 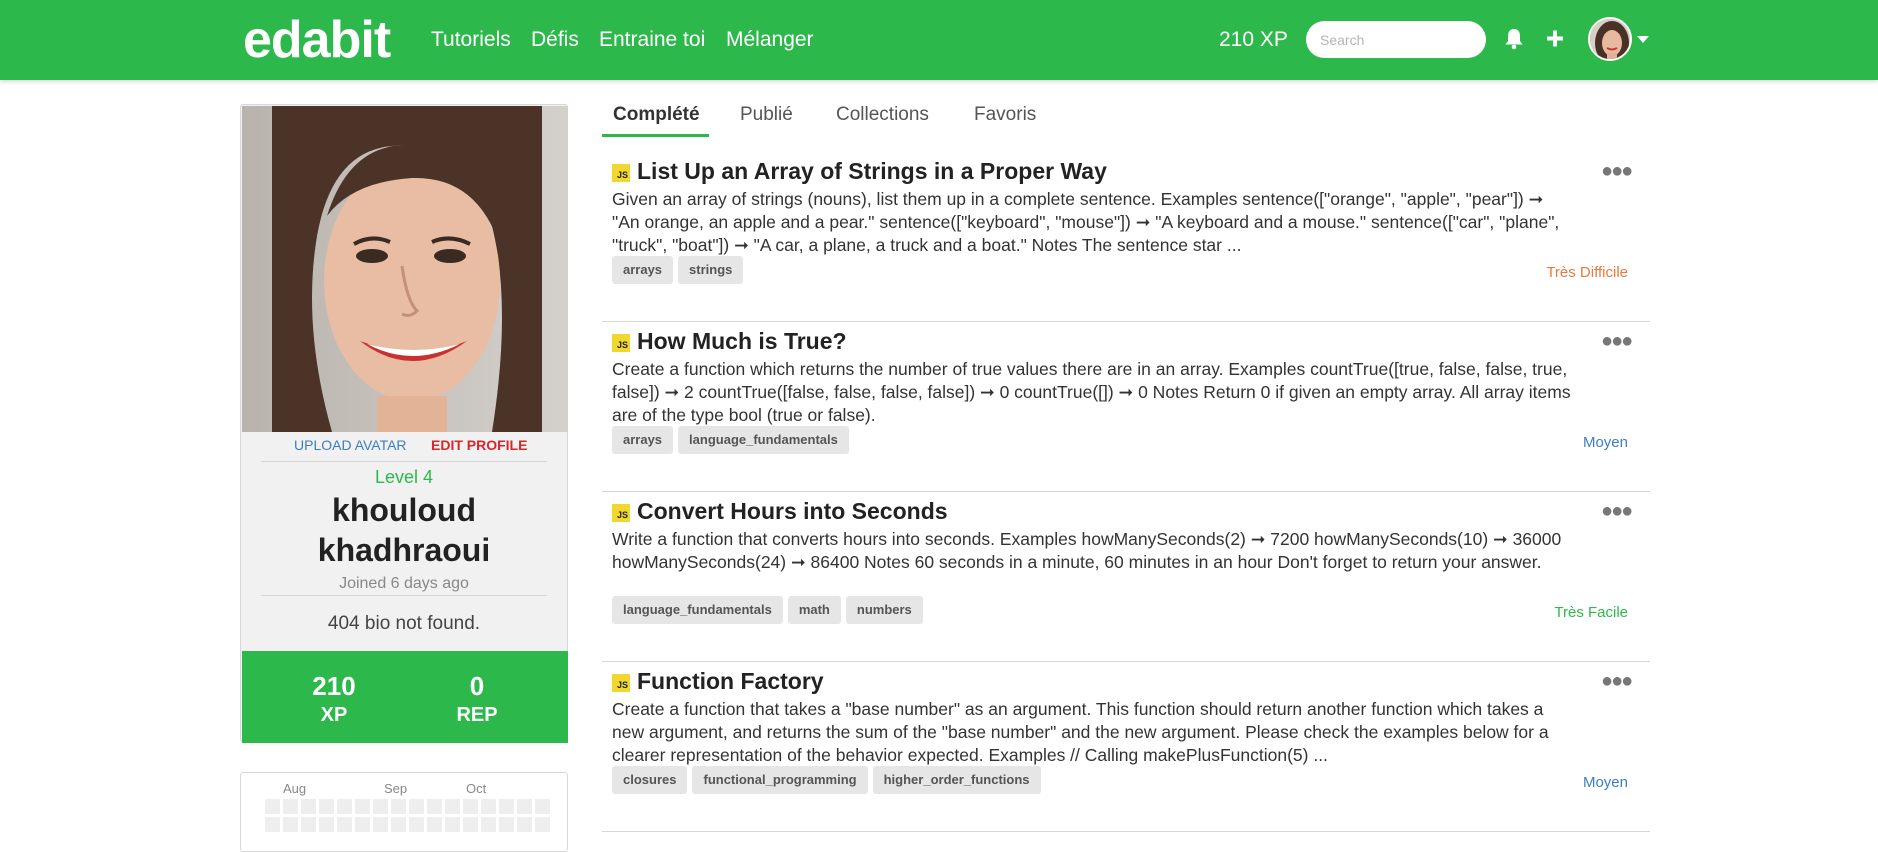 What do you see at coordinates (711, 270) in the screenshot?
I see `tag: strings` at bounding box center [711, 270].